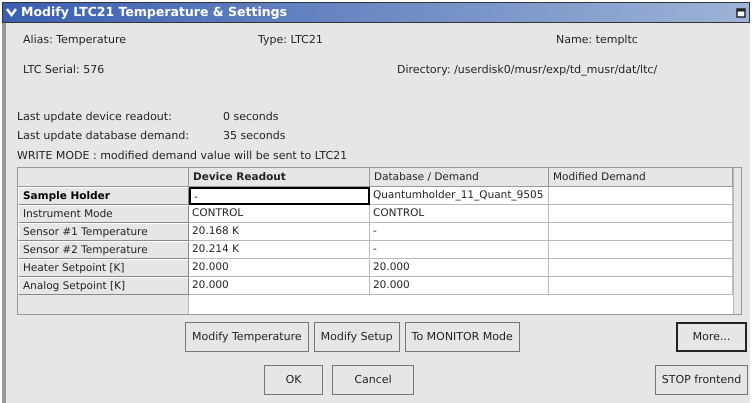  Describe the element at coordinates (291, 40) in the screenshot. I see `type-label: Type: LTC21` at that location.